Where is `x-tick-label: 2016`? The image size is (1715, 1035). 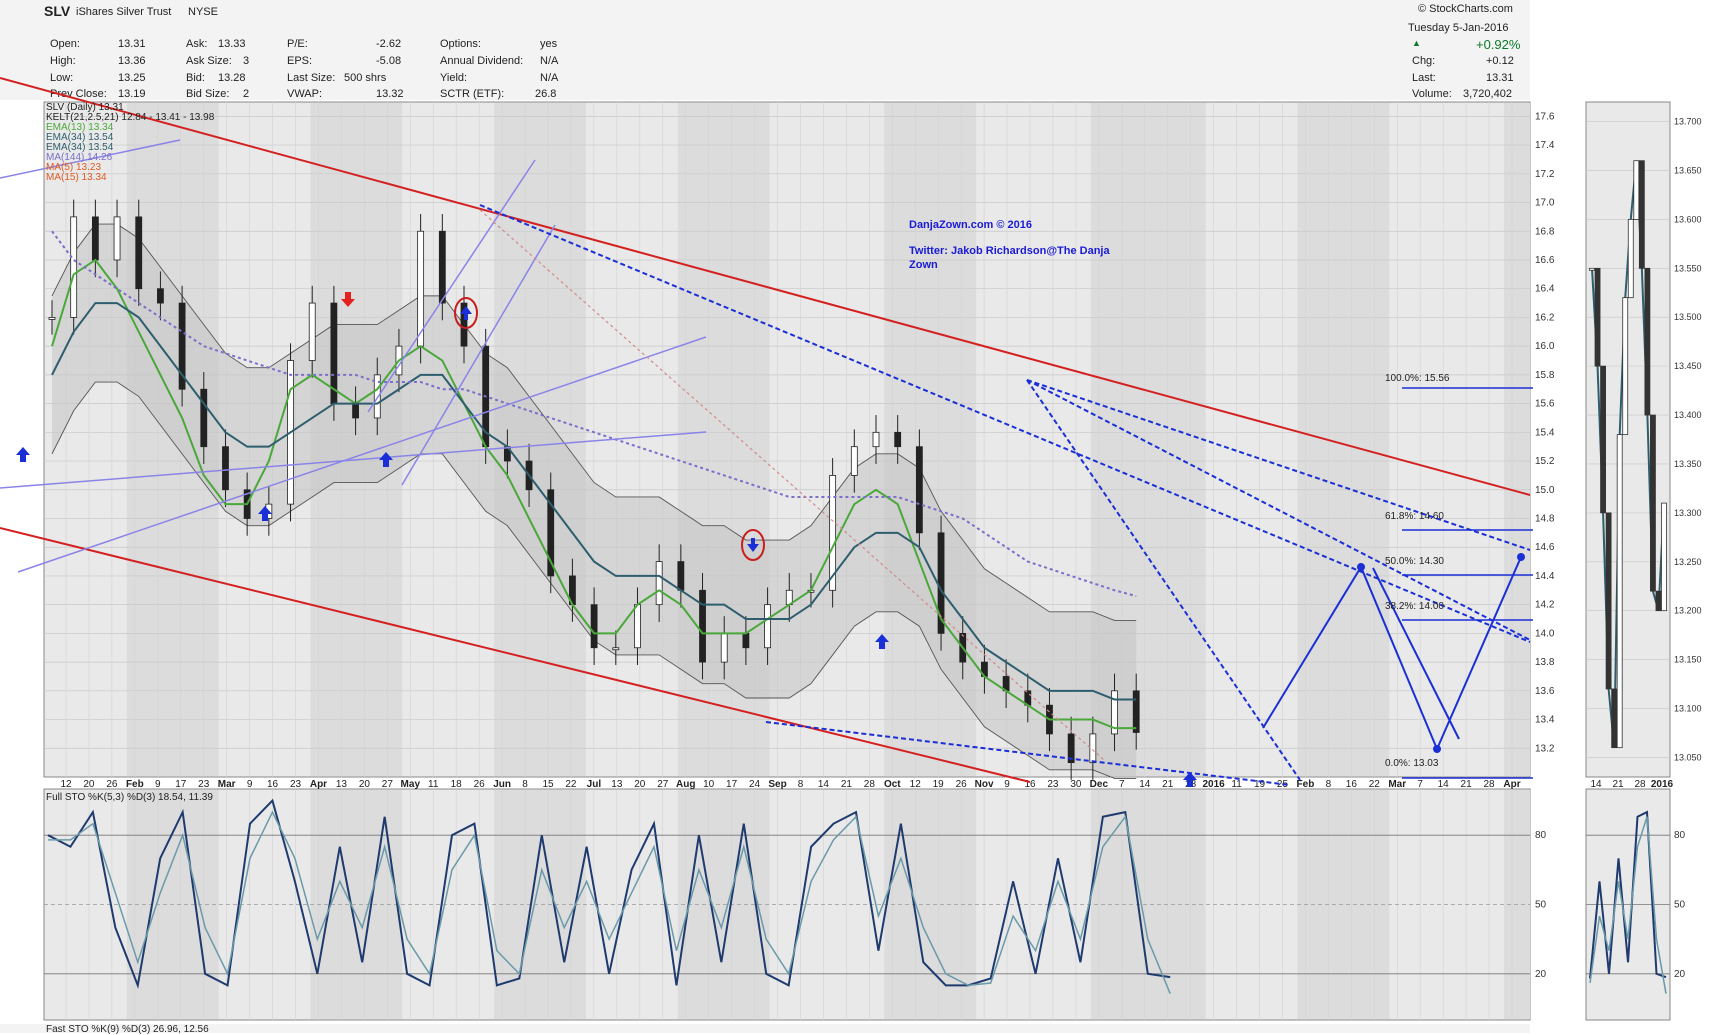
x-tick-label: 2016 is located at coordinates (1662, 784).